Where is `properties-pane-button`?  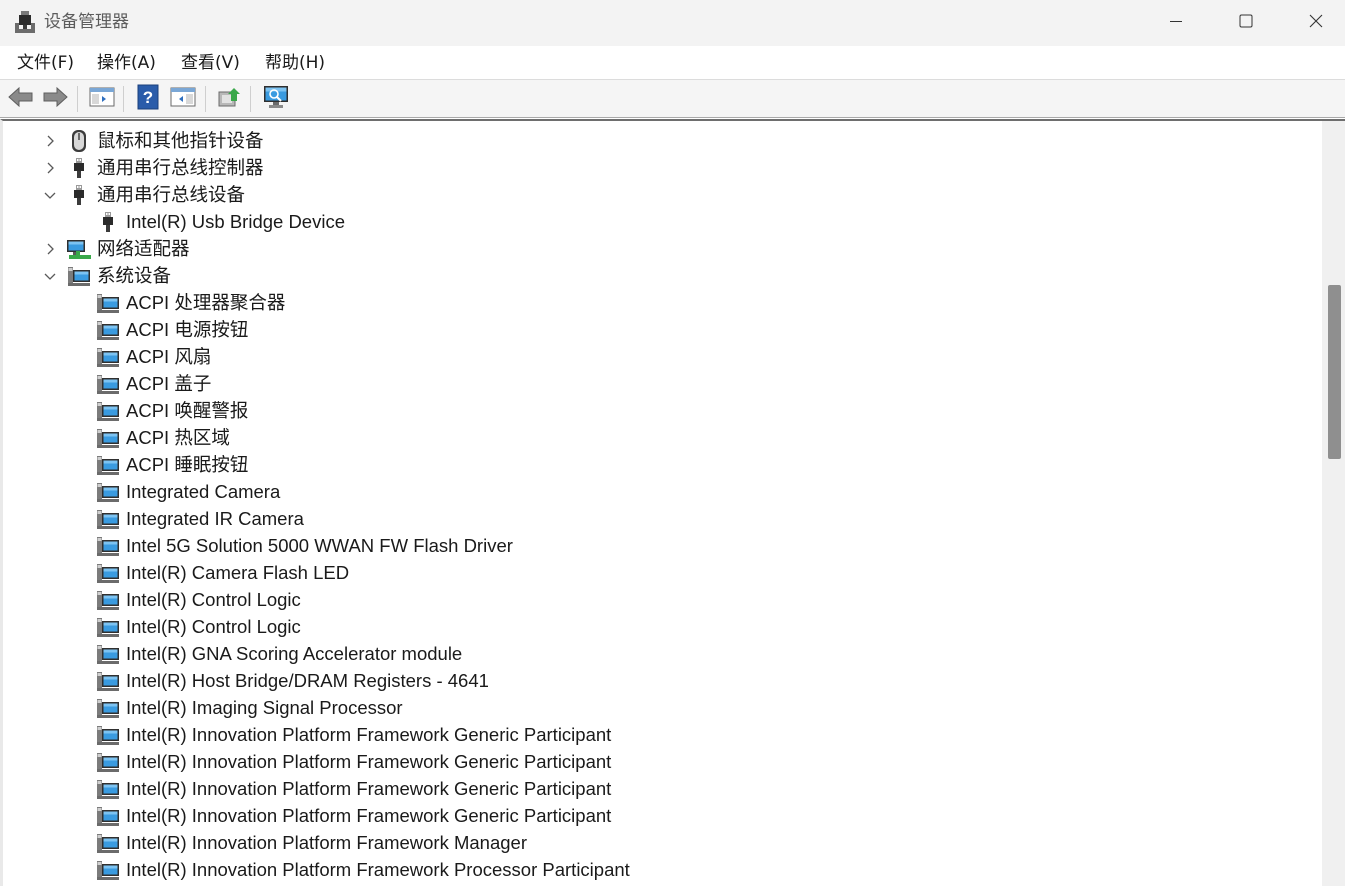 properties-pane-button is located at coordinates (183, 99).